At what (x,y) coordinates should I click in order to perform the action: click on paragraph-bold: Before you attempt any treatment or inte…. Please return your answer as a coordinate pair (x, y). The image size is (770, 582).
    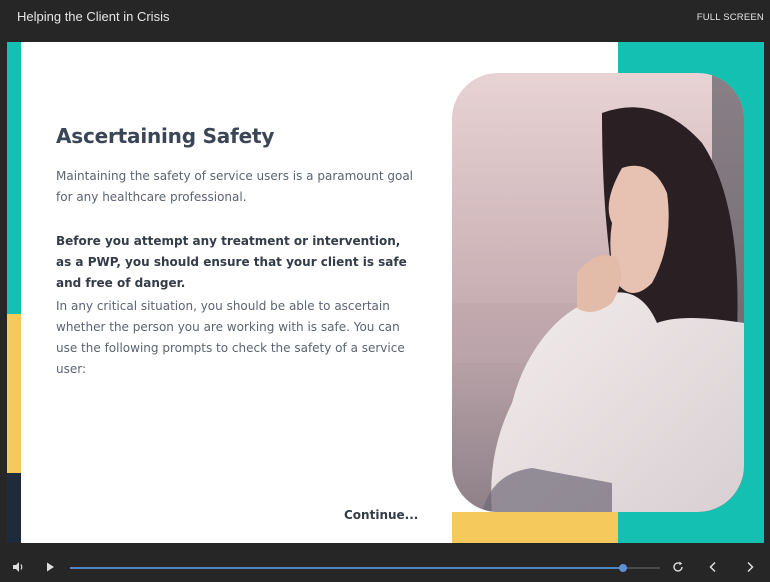
    Looking at the image, I should click on (231, 262).